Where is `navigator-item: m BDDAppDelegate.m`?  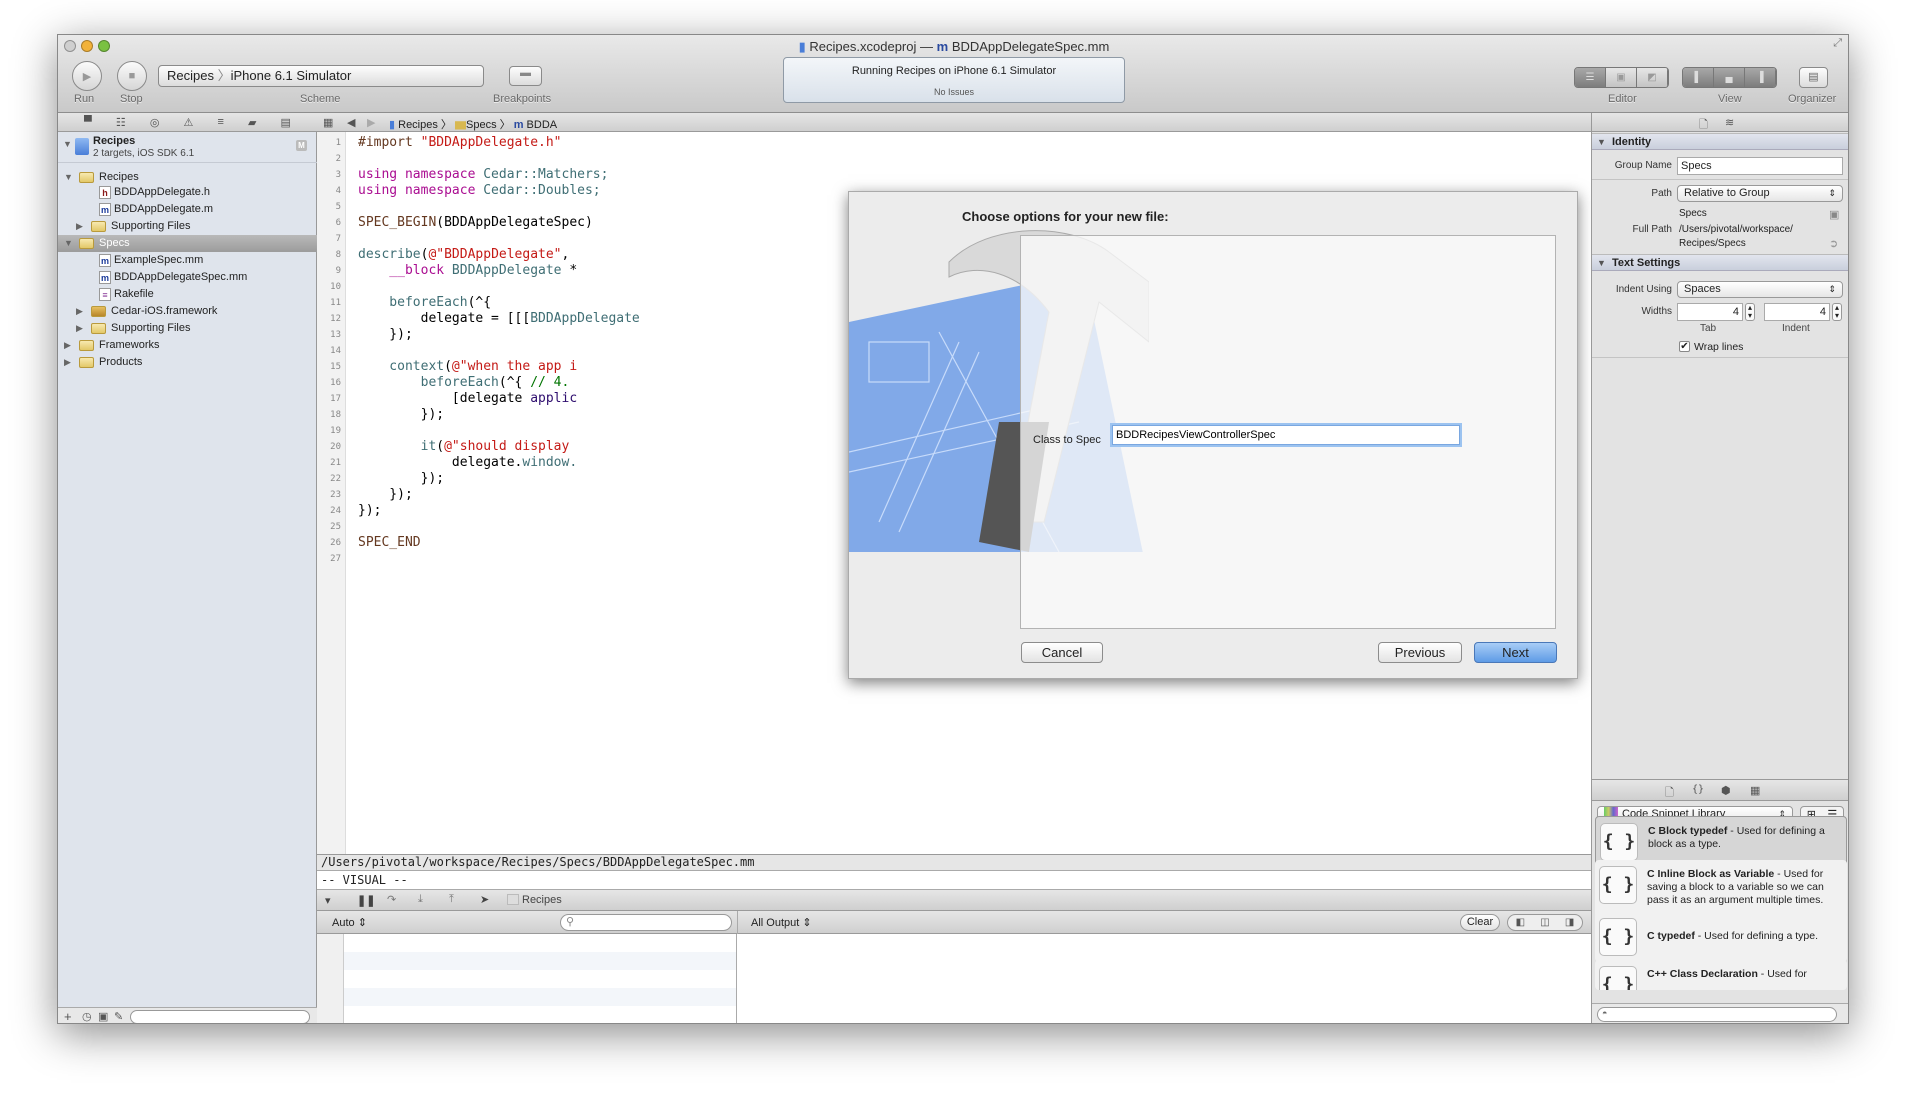
navigator-item: m BDDAppDelegate.m is located at coordinates (187, 209).